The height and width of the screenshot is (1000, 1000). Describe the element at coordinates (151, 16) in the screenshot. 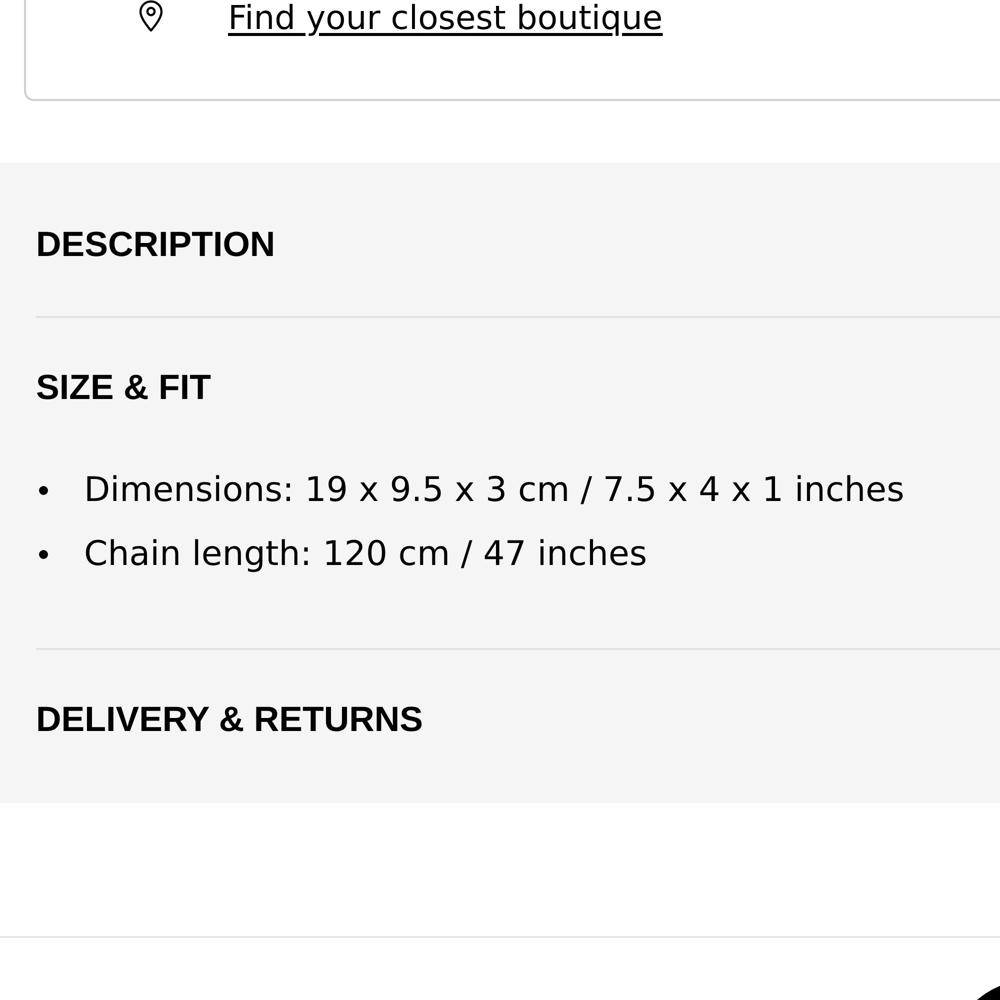

I see `location-pin-icon` at that location.